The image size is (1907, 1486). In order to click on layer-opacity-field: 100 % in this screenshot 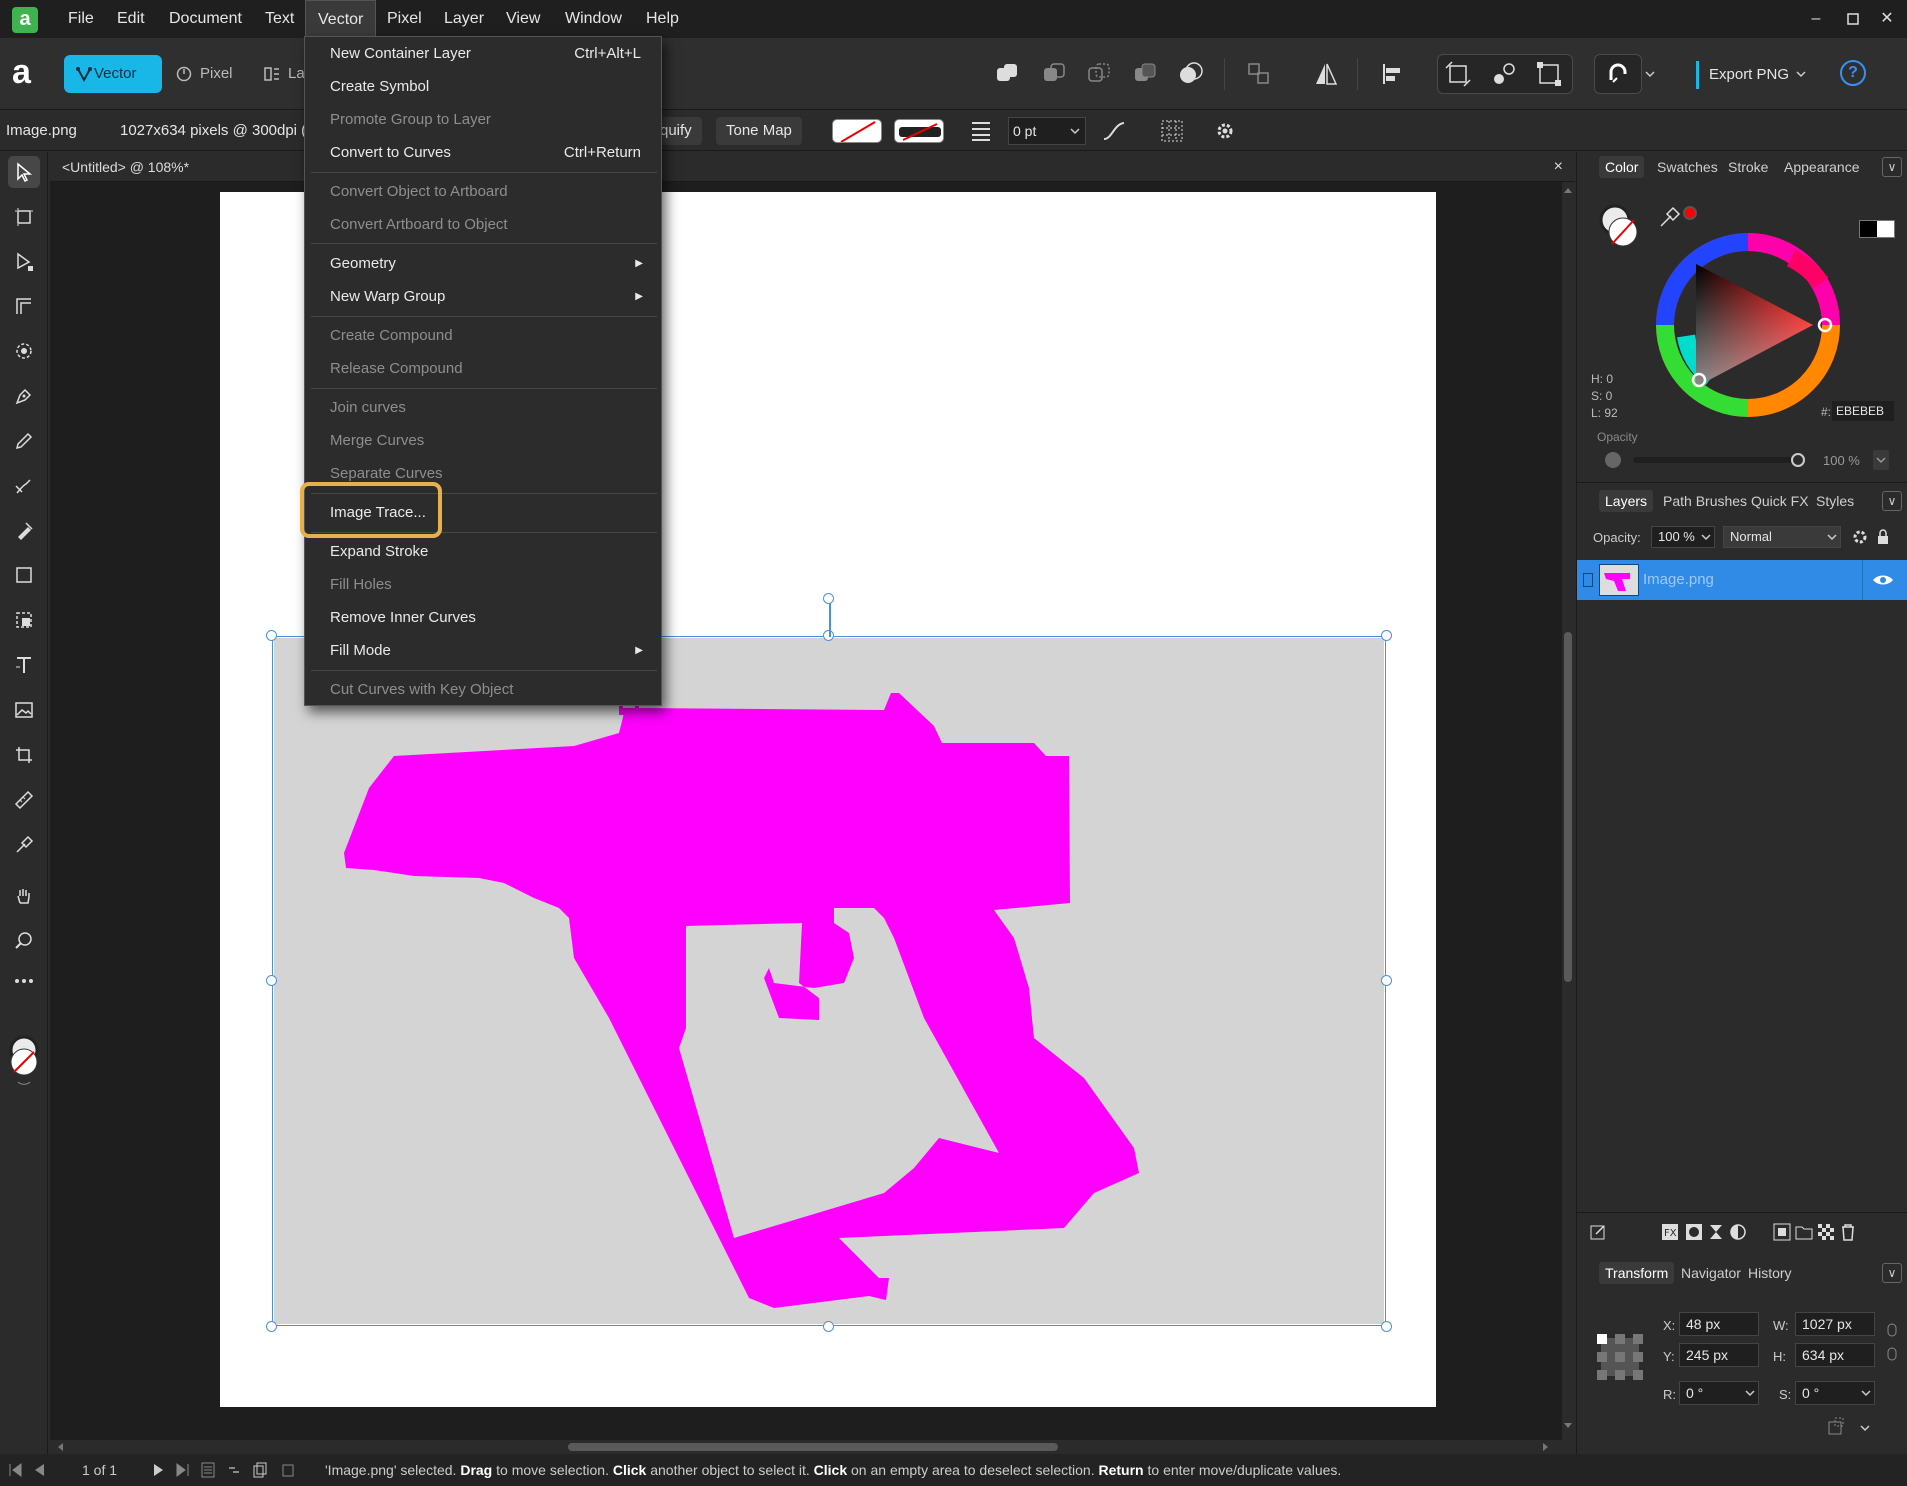, I will do `click(1683, 537)`.